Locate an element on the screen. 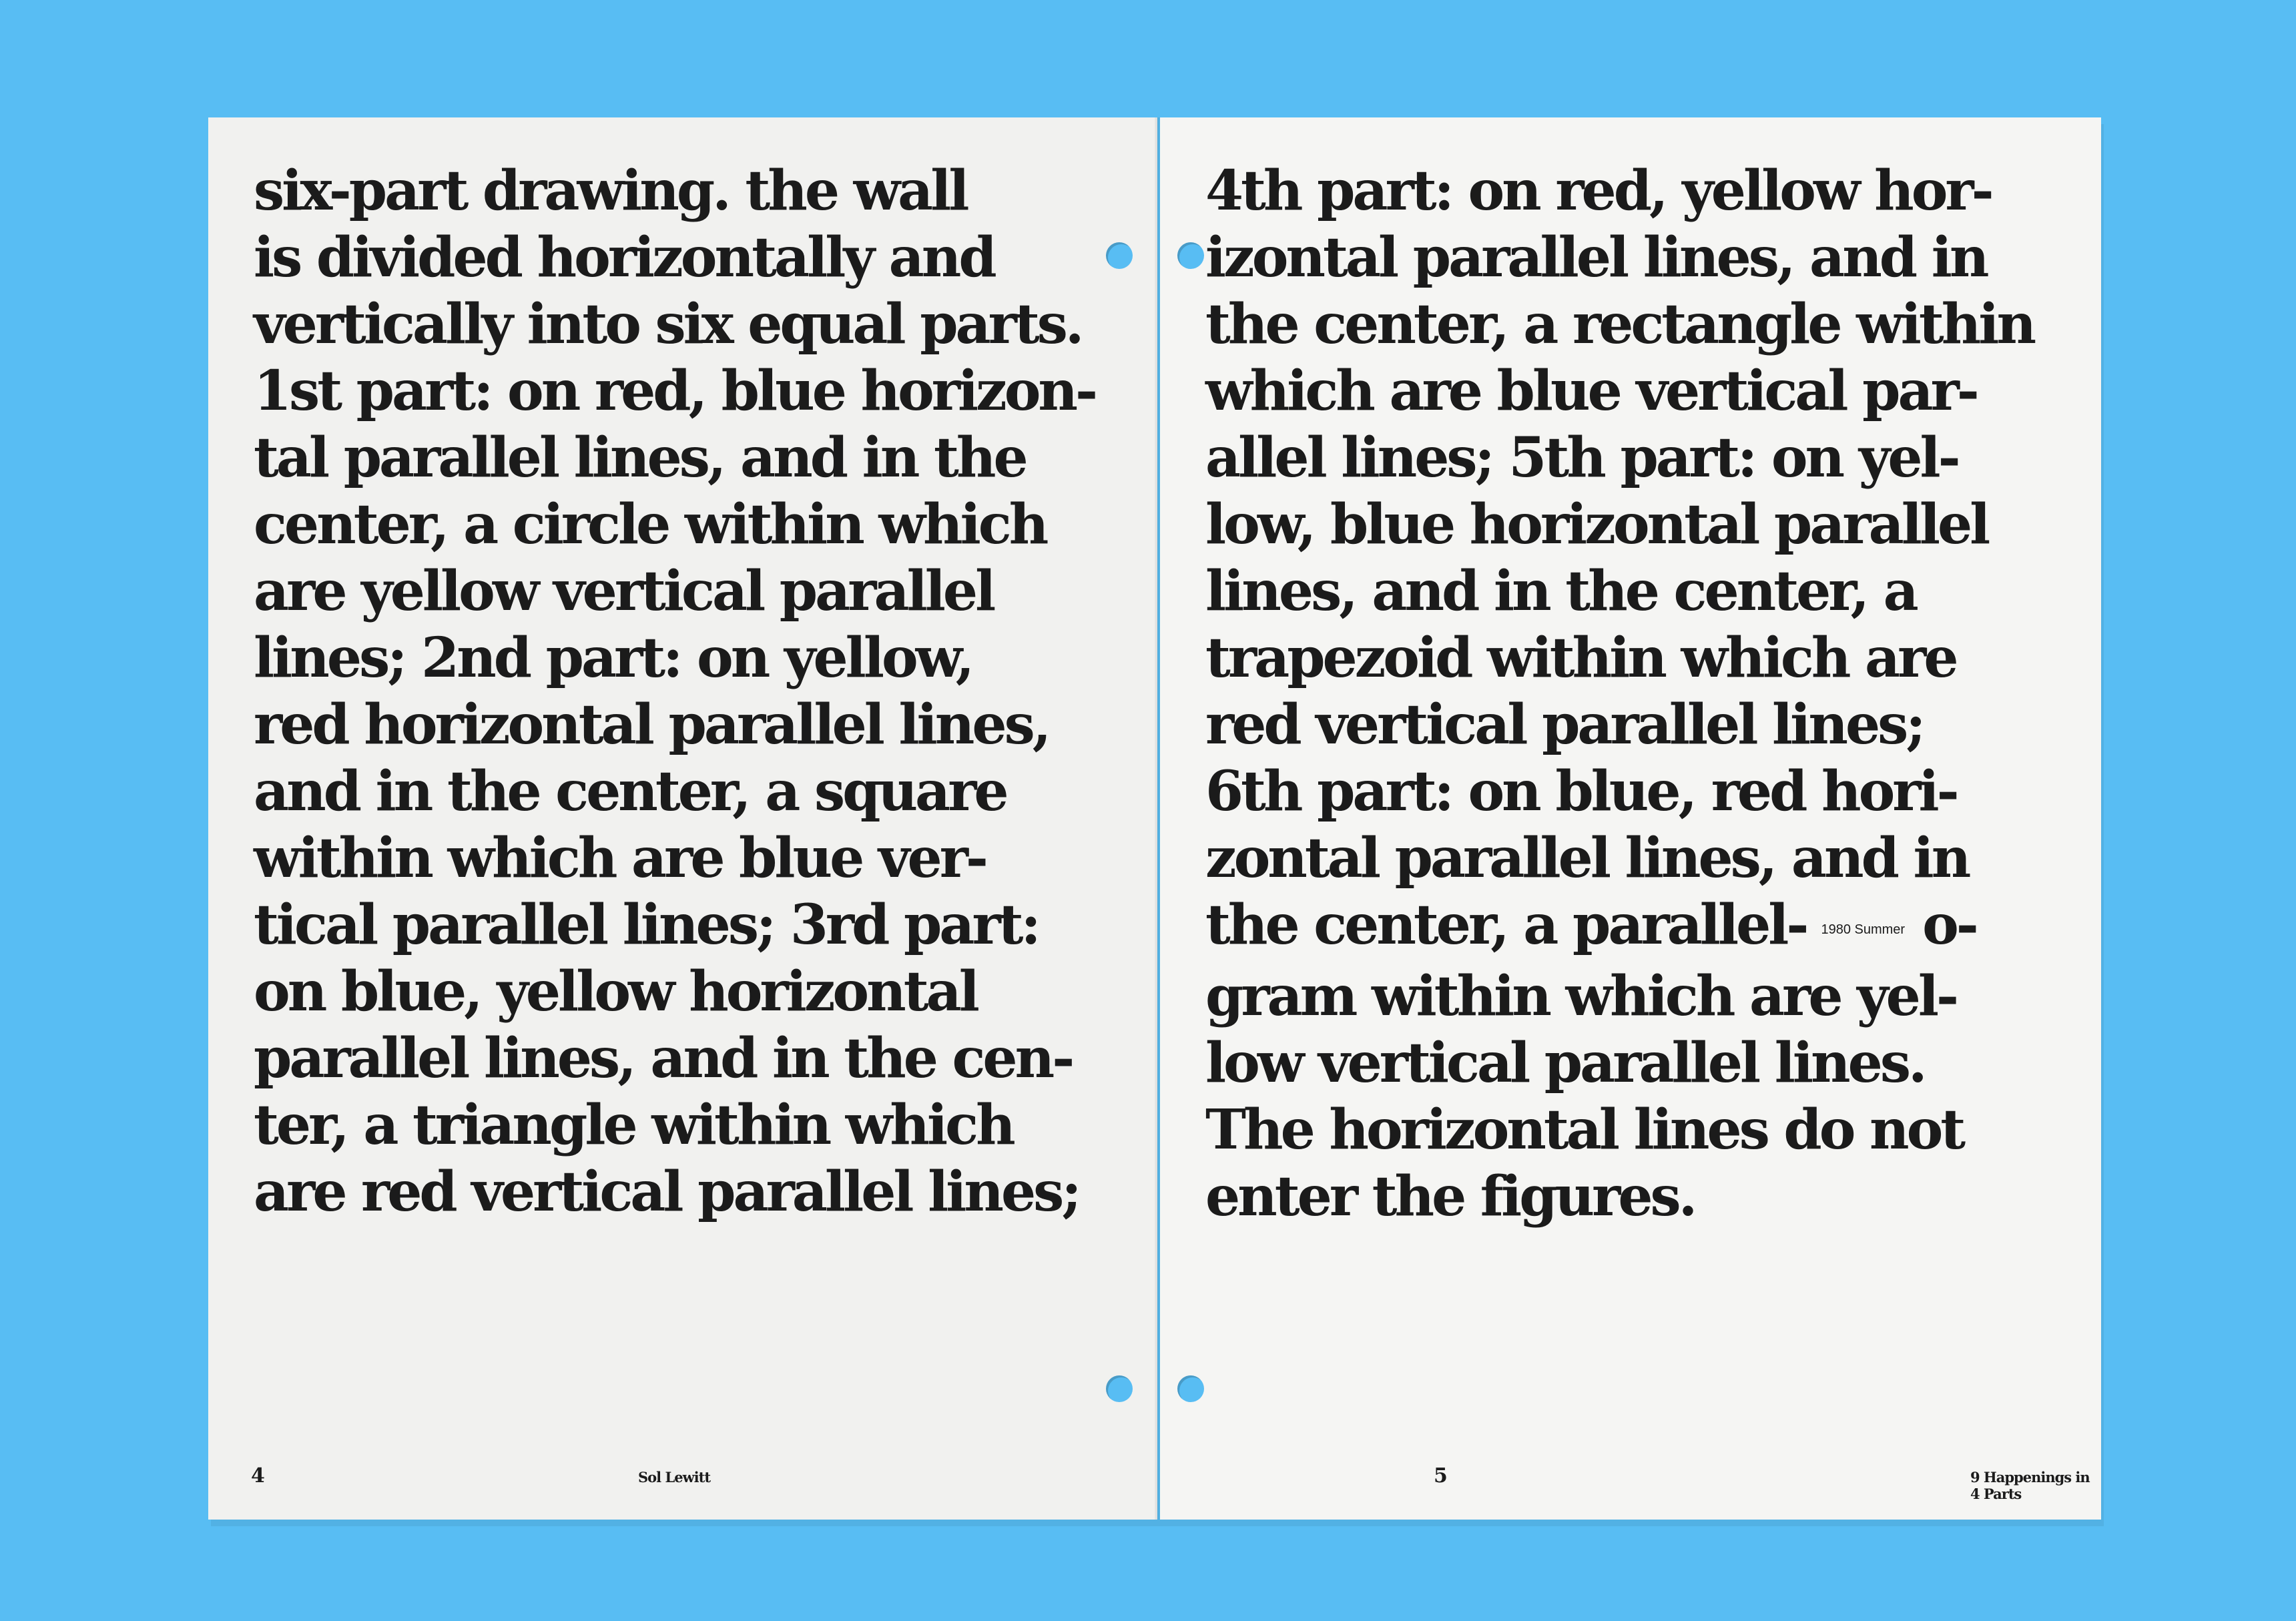  text-line: red horizontal parallel lines, is located at coordinates (652, 725).